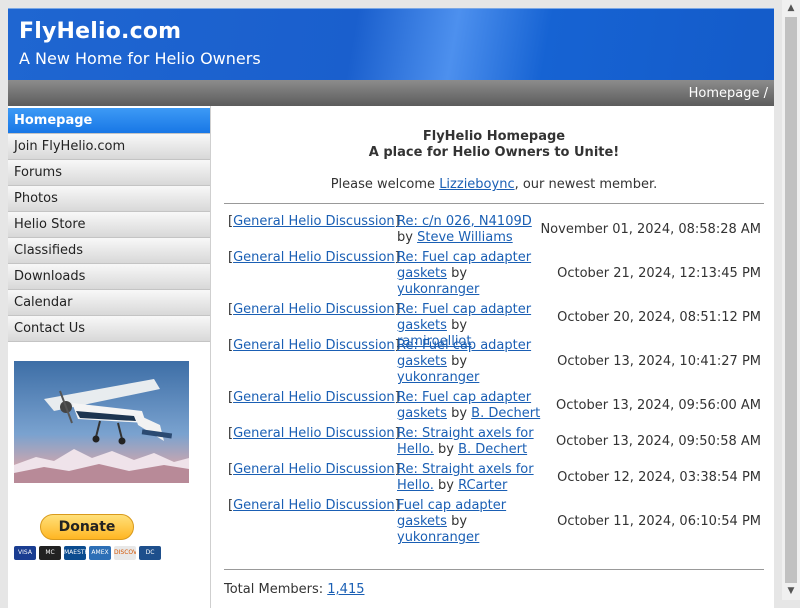  I want to click on total-members: Total Members: 1,415, so click(294, 589).